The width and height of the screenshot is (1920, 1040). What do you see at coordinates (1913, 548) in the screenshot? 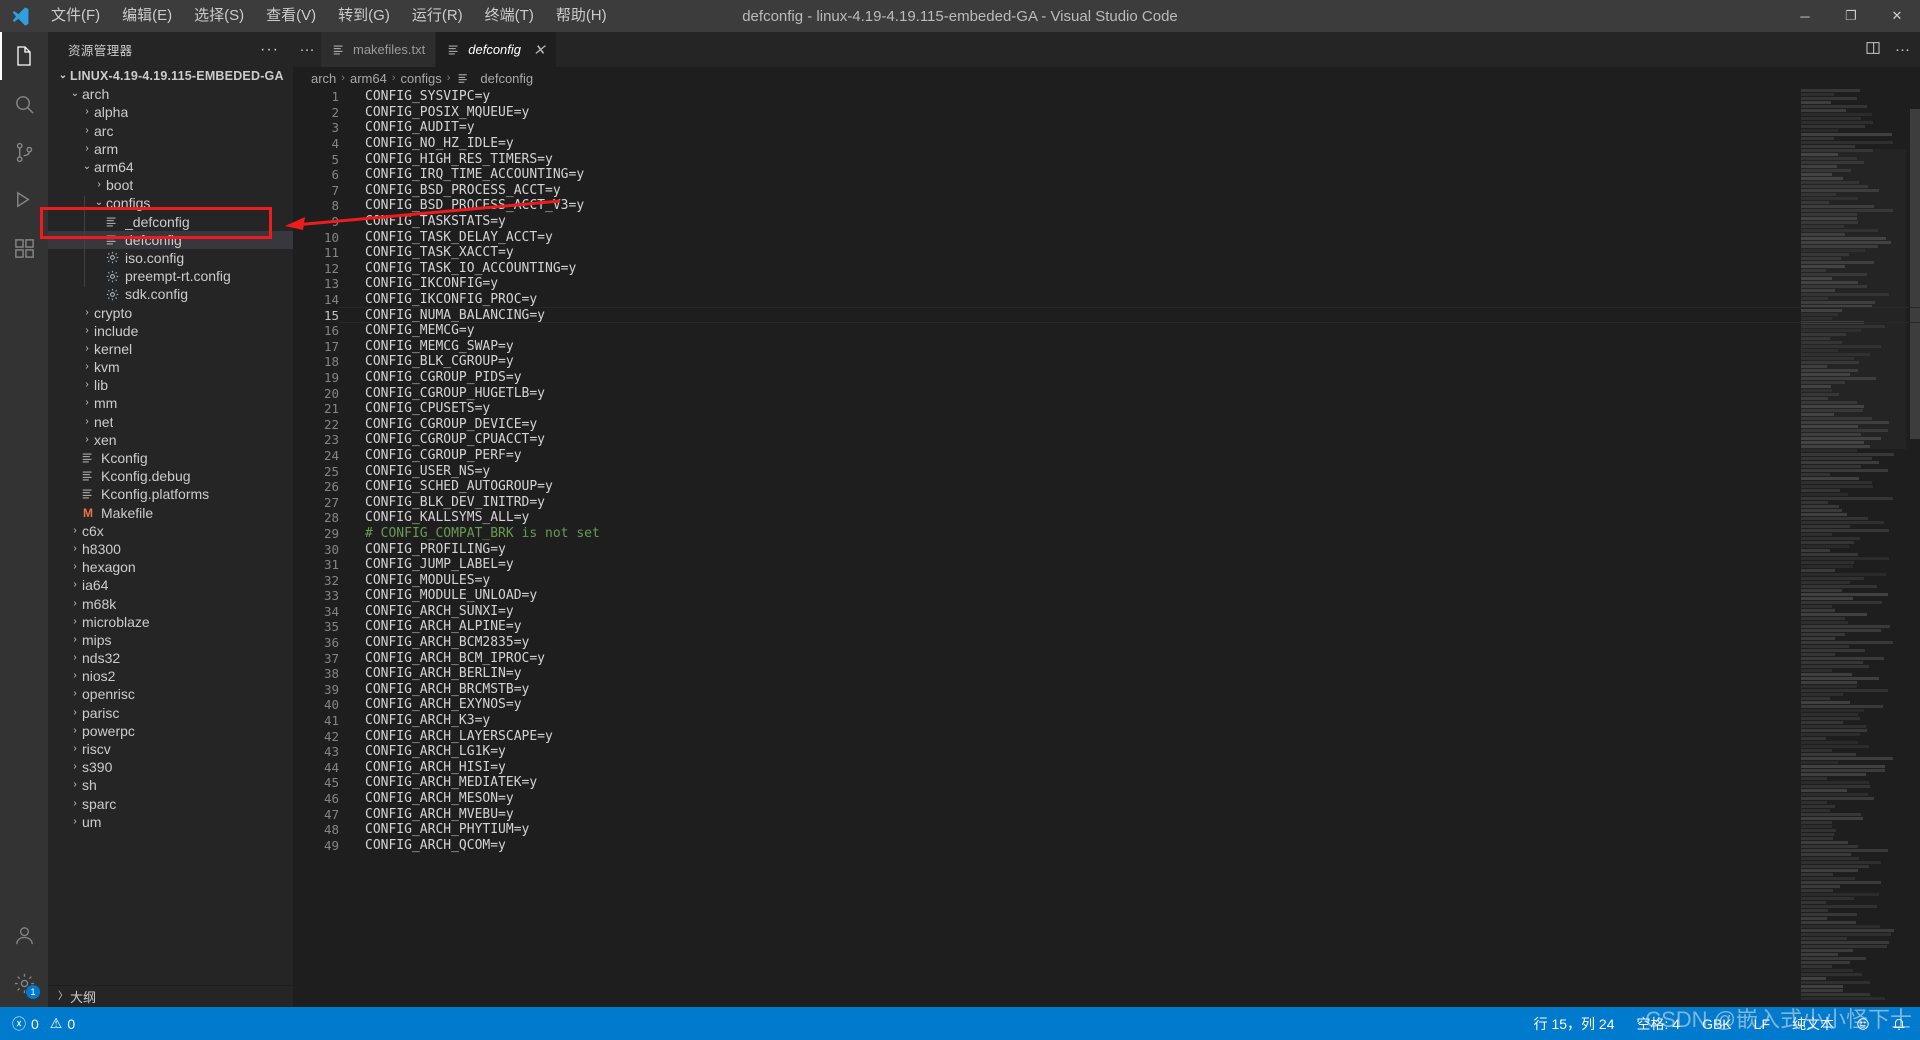
I see `editor-scrollbar` at bounding box center [1913, 548].